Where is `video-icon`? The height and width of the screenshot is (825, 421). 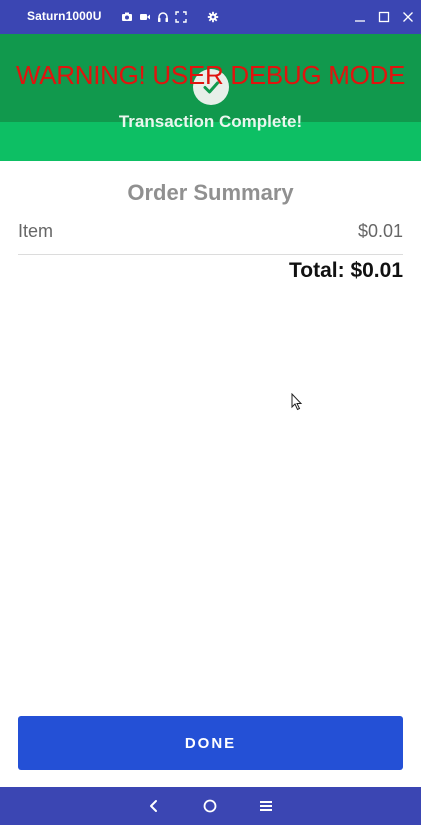 video-icon is located at coordinates (144, 16).